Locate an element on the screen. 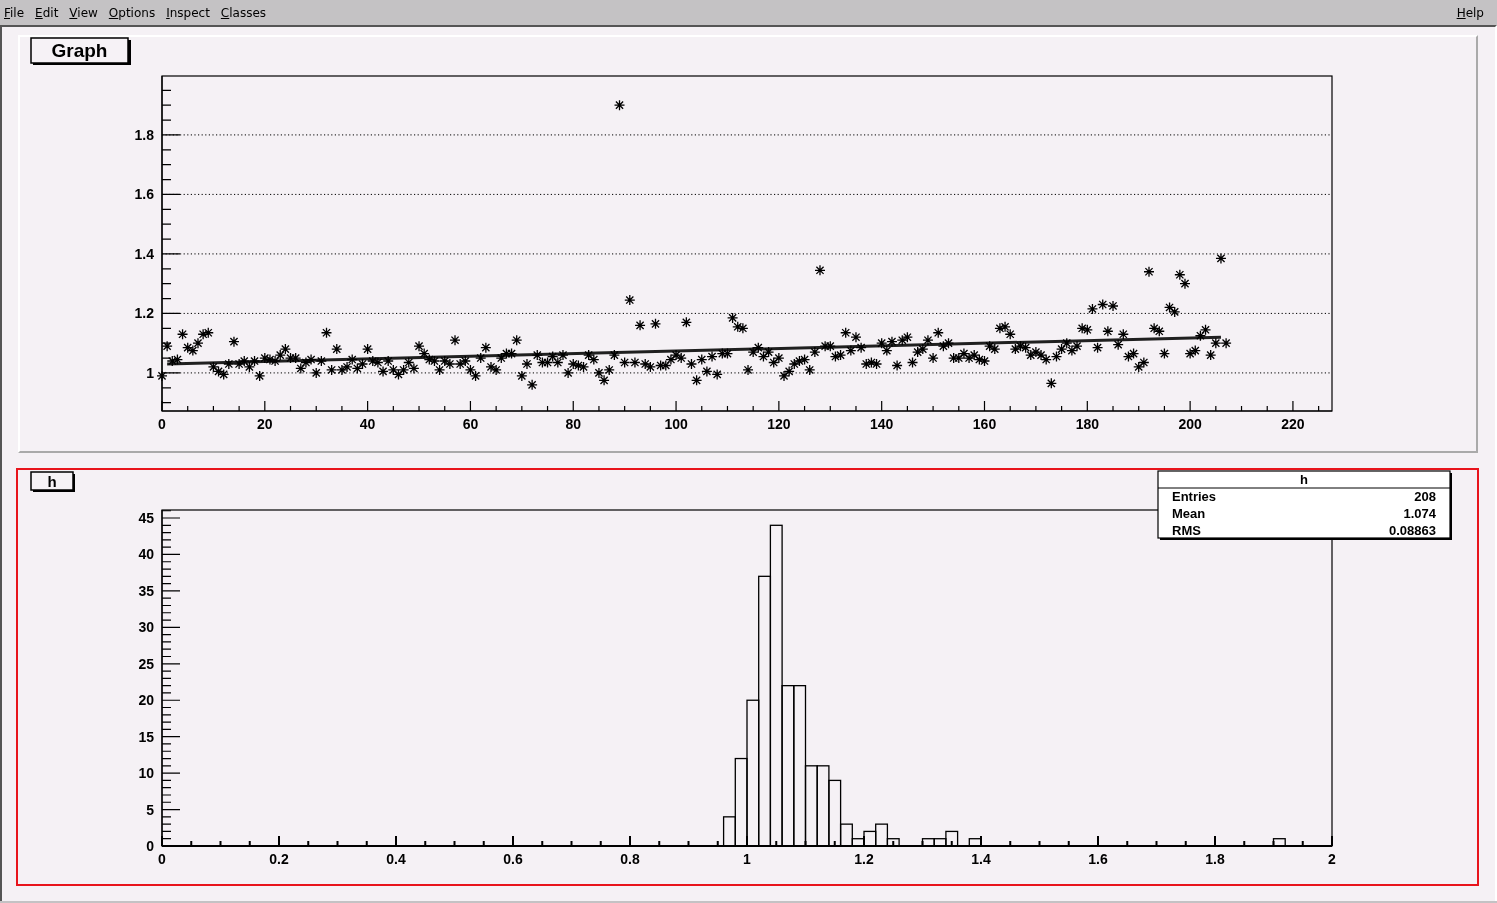  stats-value: 1.074 is located at coordinates (1419, 513).